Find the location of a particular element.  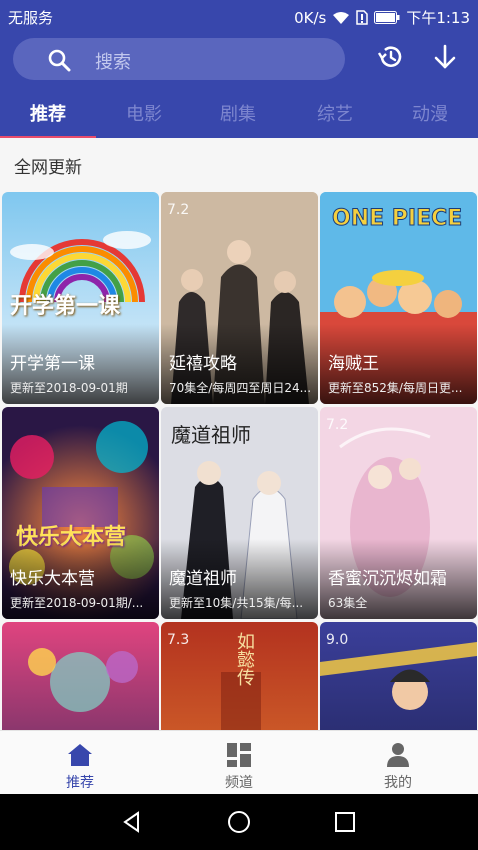

download-button is located at coordinates (445, 59).